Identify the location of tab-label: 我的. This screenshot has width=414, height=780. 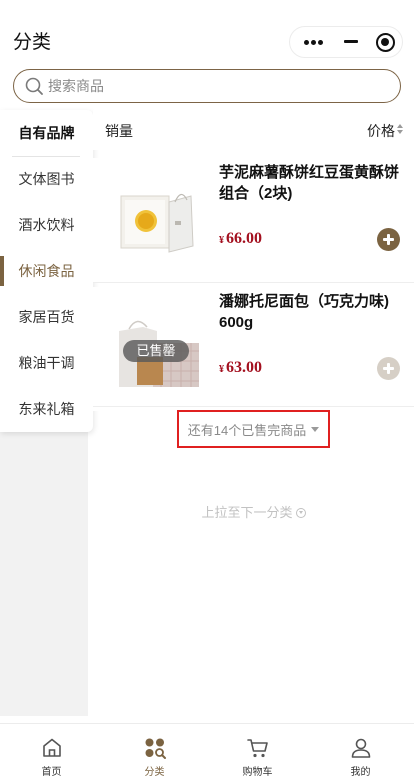
(360, 772).